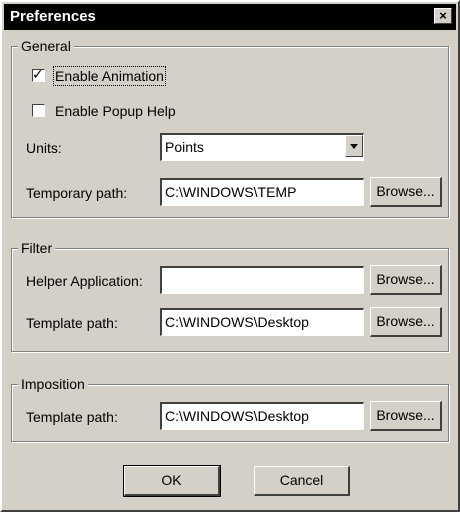 The height and width of the screenshot is (512, 460). What do you see at coordinates (262, 147) in the screenshot?
I see `units-select: Points` at bounding box center [262, 147].